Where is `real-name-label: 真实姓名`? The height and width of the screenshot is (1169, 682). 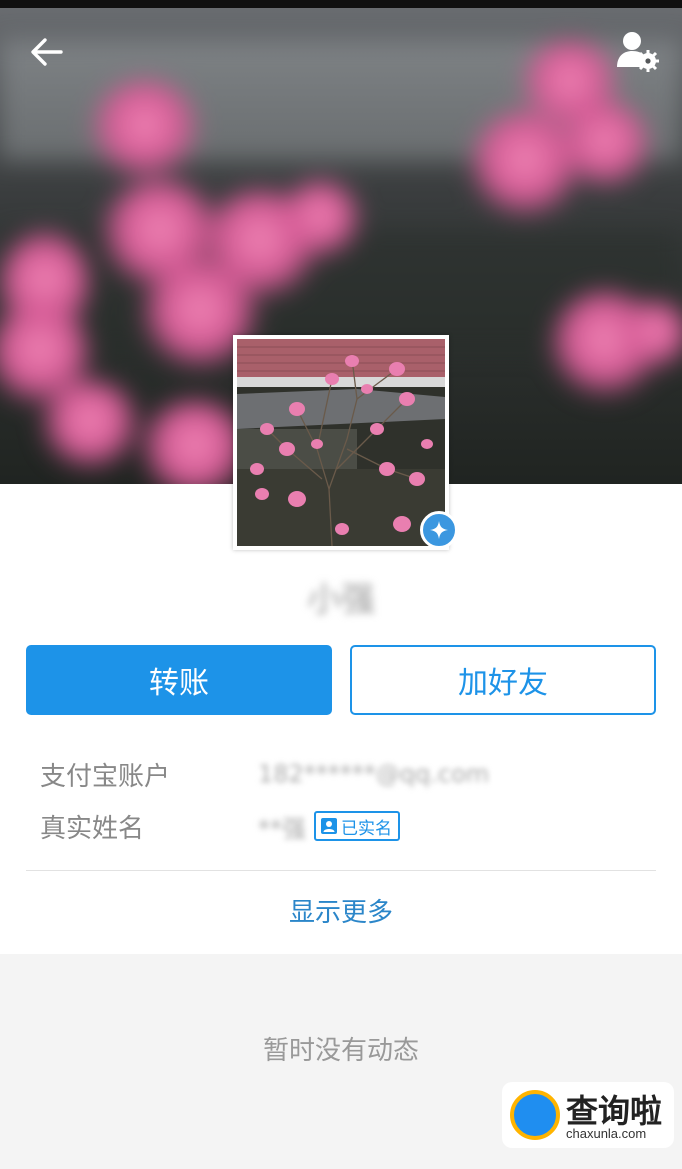
real-name-label: 真实姓名 is located at coordinates (92, 828).